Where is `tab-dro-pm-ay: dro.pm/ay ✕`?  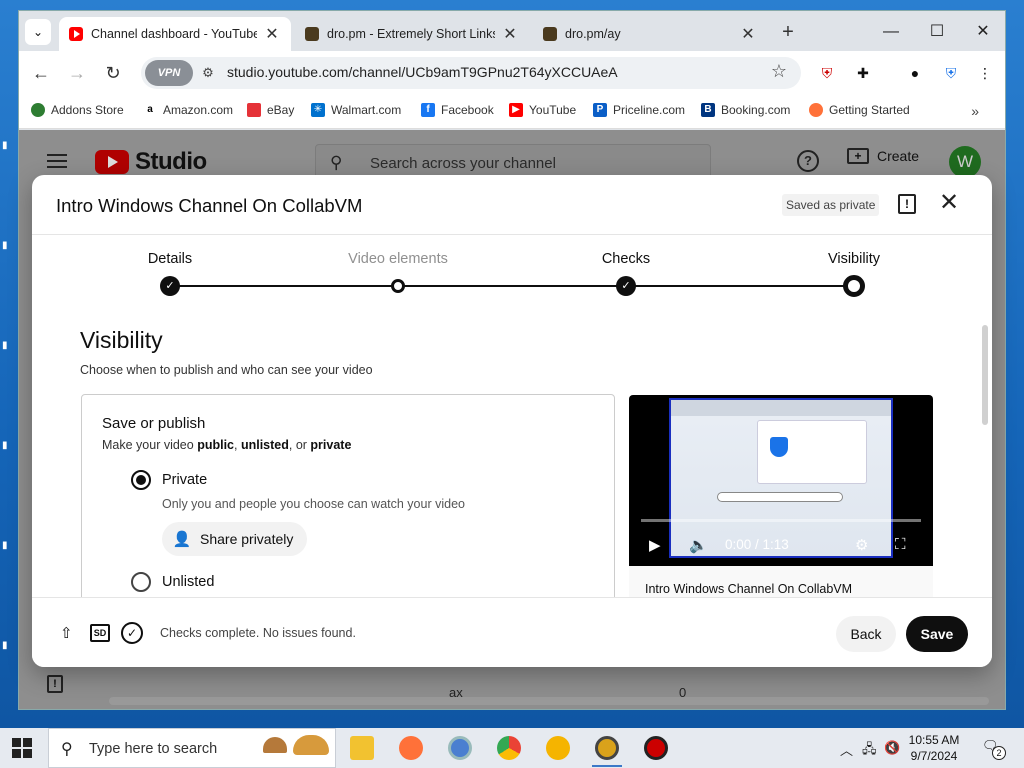
tab-dro-pm-ay: dro.pm/ay ✕ is located at coordinates (650, 34).